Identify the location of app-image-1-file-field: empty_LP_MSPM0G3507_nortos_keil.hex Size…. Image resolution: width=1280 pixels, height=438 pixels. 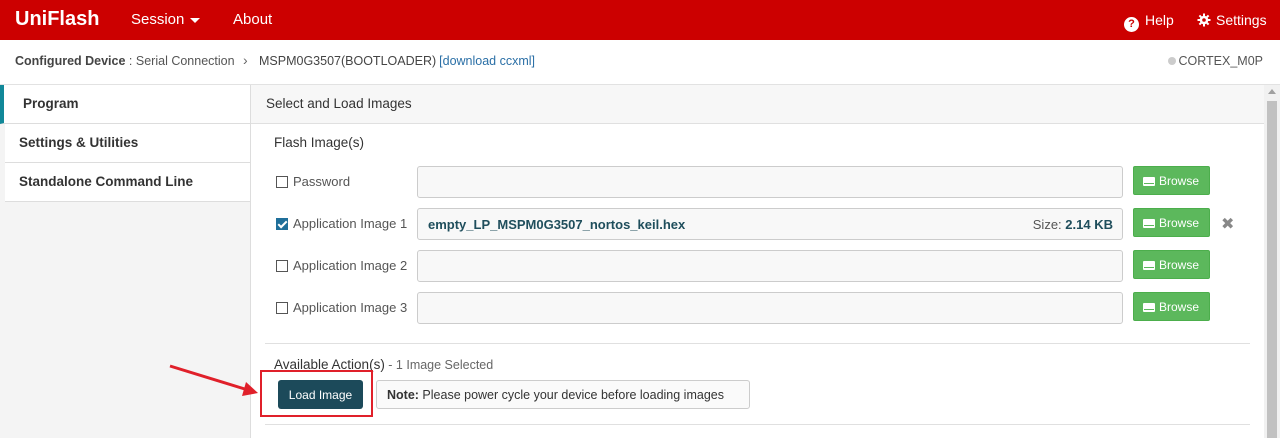
(770, 224).